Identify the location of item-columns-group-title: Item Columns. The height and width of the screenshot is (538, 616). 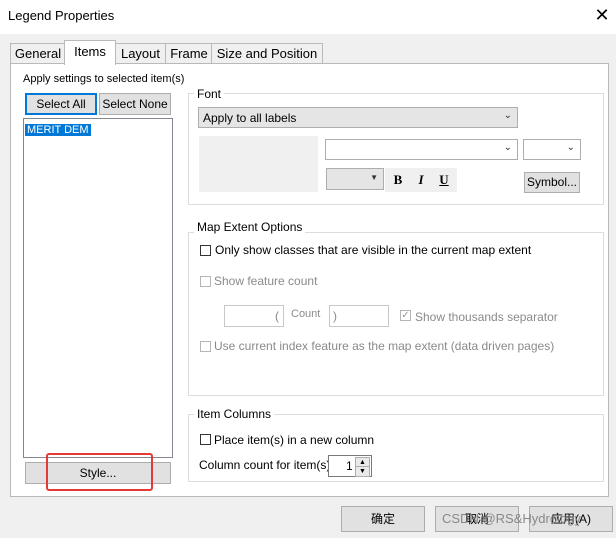
(234, 414).